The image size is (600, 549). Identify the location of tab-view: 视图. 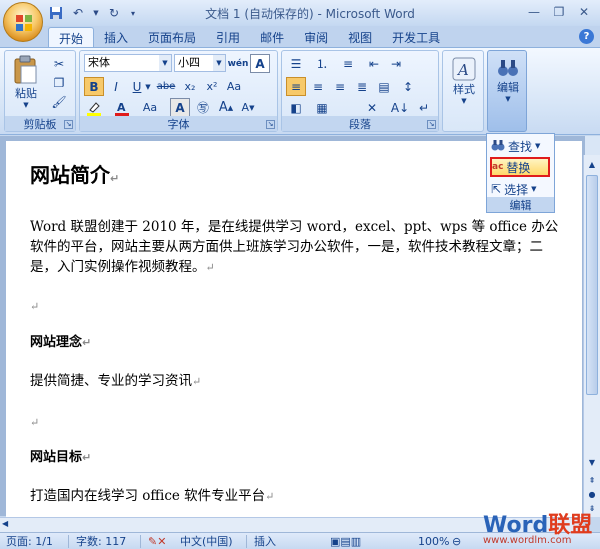
(360, 37).